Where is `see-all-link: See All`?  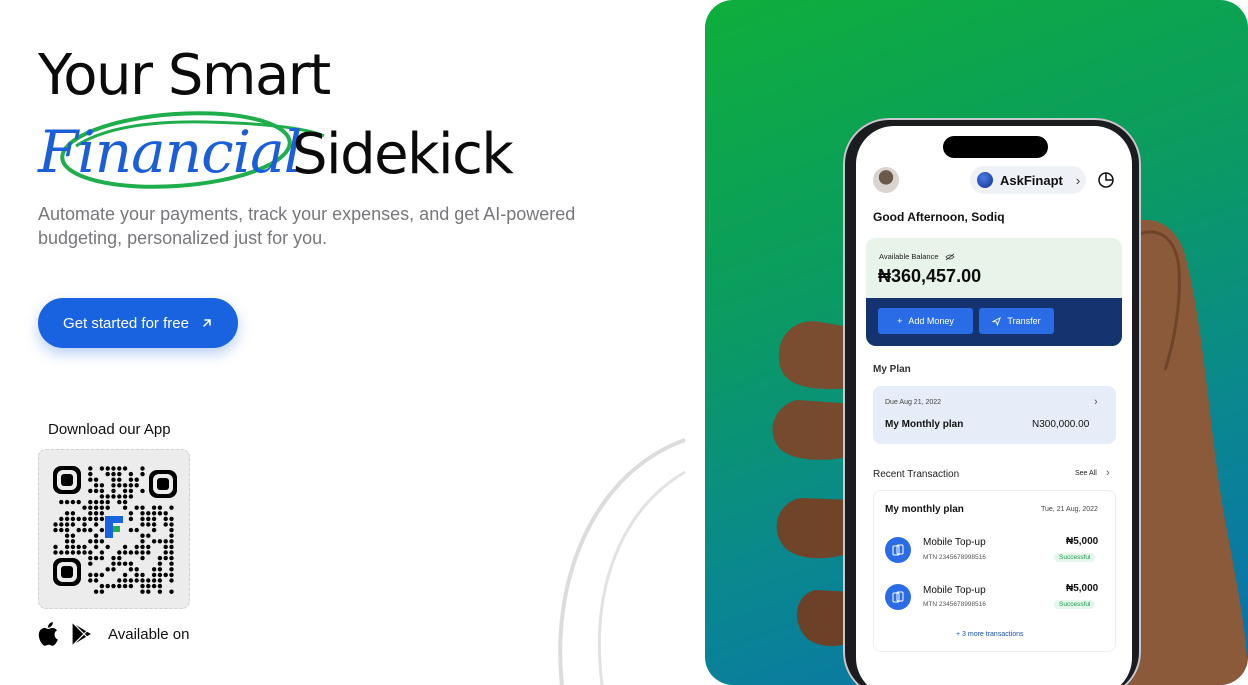
see-all-link: See All is located at coordinates (1086, 473).